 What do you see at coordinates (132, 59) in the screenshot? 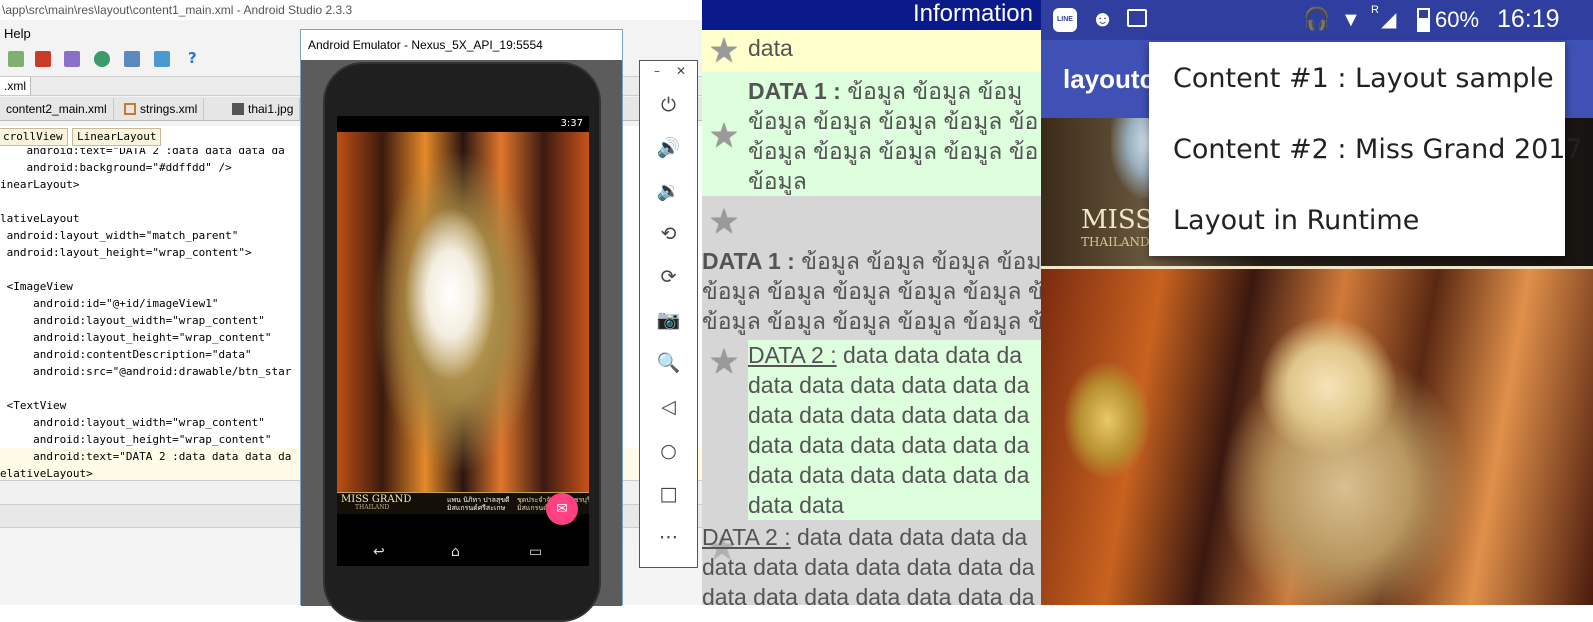
I see `project-structure-icon` at bounding box center [132, 59].